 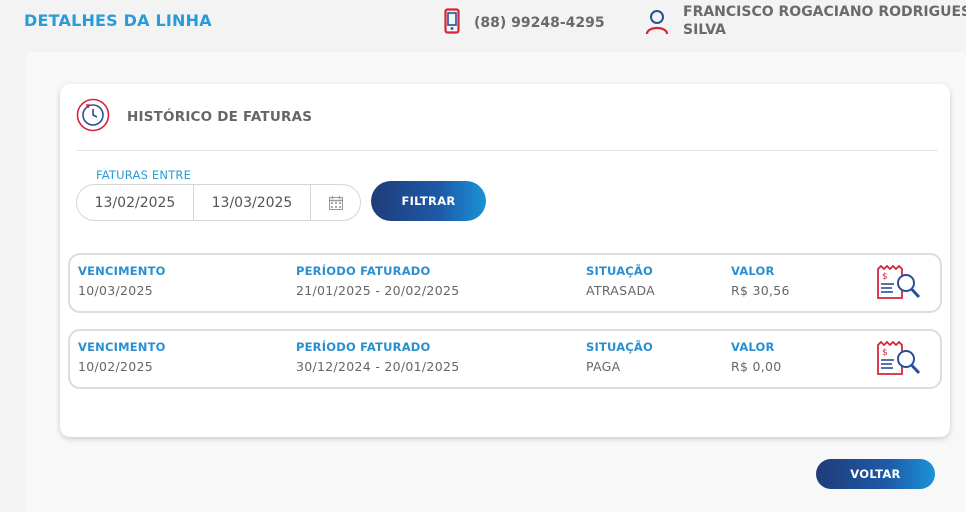 I want to click on value-column: VALOR R$ 30,56, so click(x=760, y=281).